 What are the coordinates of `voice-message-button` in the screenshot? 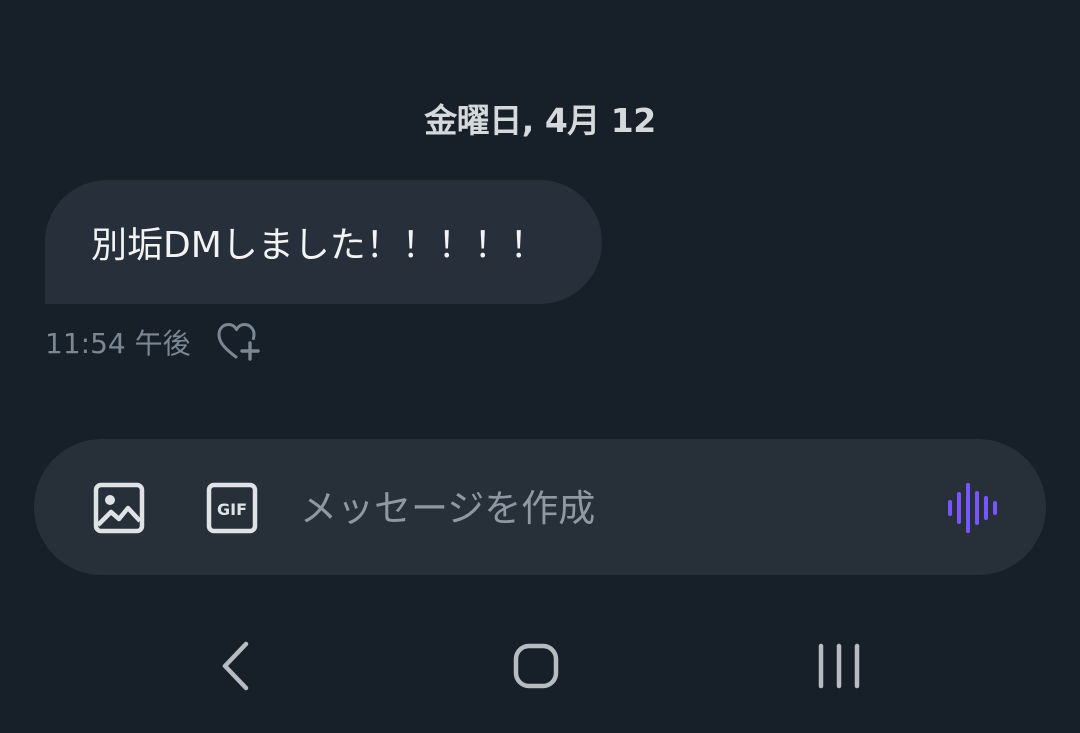 It's located at (972, 508).